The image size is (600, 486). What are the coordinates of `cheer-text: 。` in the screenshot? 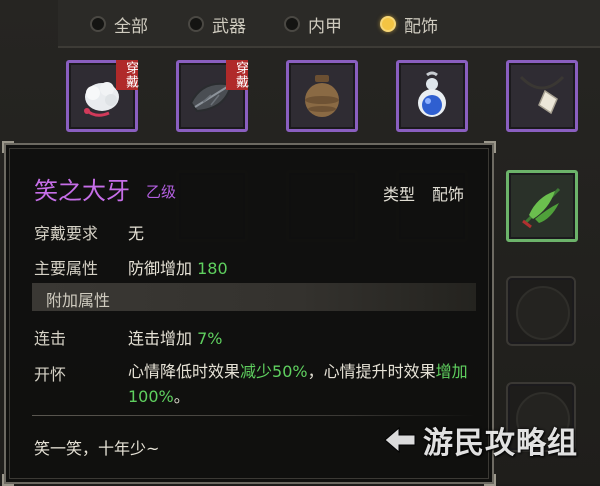 It's located at (181, 396).